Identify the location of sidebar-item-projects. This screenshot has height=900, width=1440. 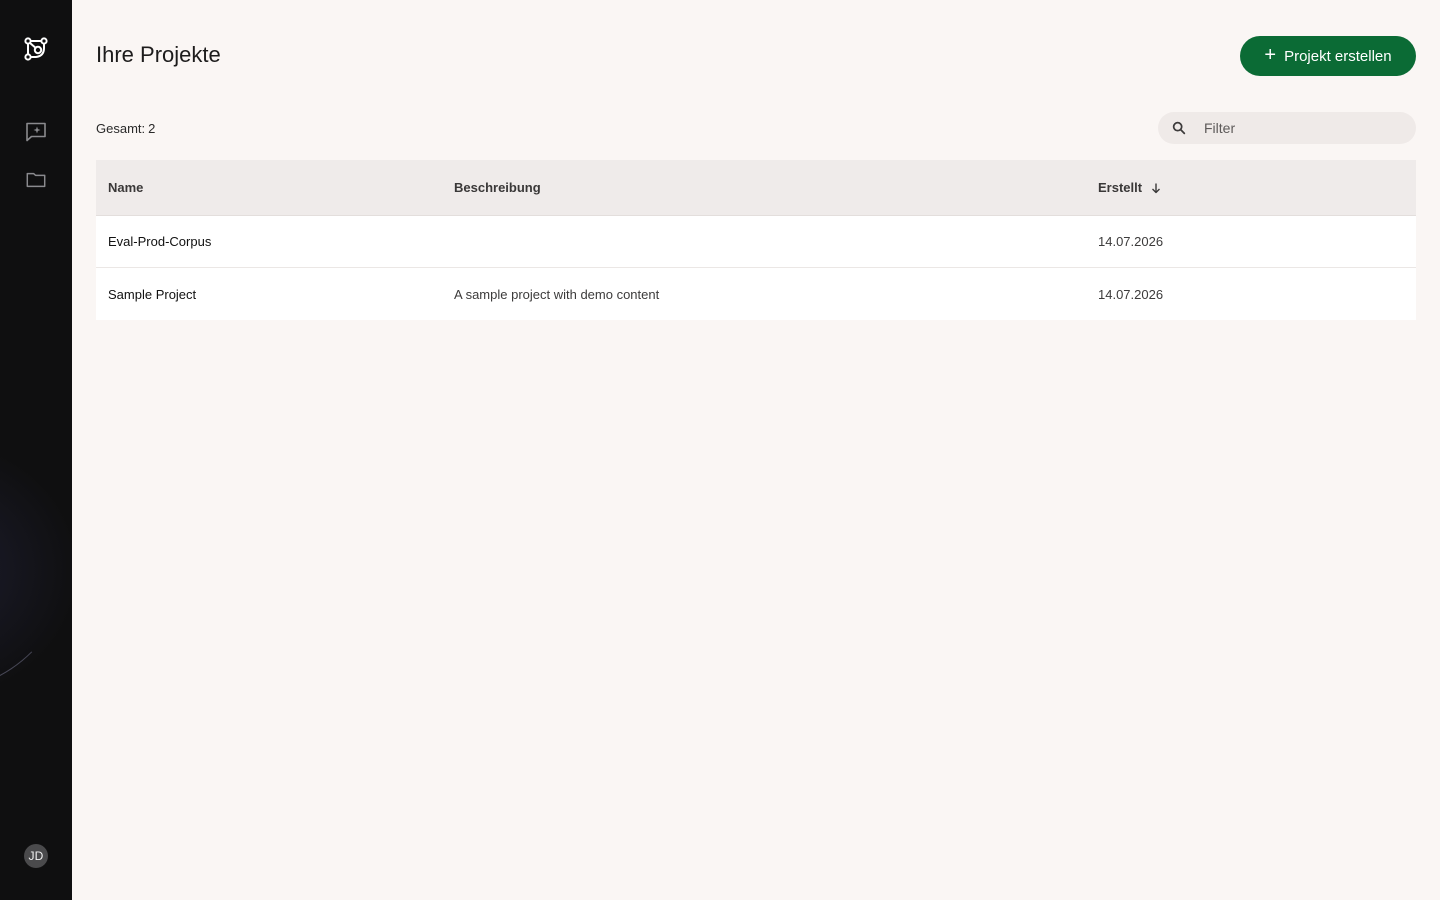
(36, 180).